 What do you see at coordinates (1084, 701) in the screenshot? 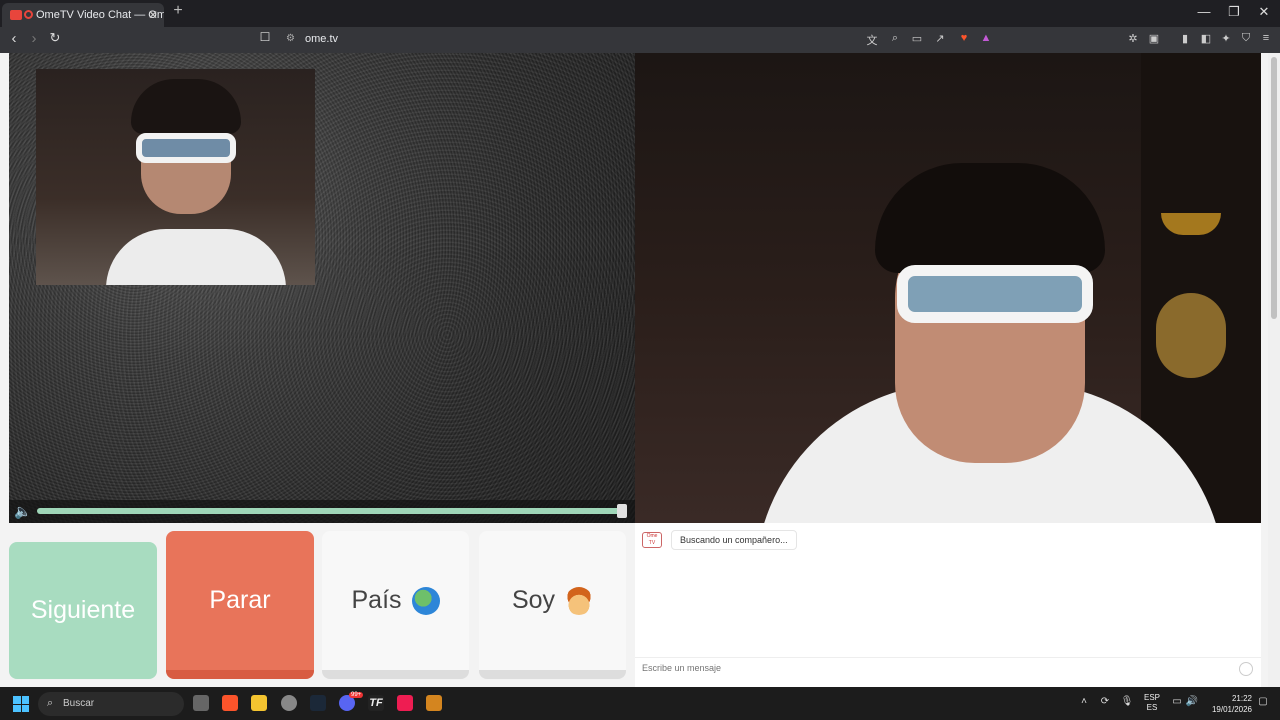
I see `tray-chevron-icon: ˄` at bounding box center [1084, 701].